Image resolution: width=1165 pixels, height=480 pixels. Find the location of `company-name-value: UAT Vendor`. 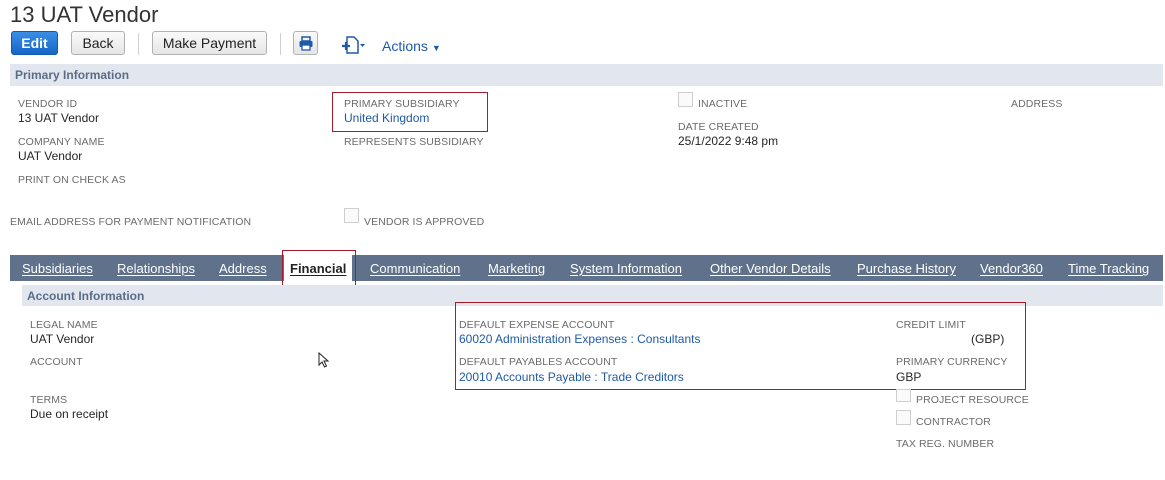

company-name-value: UAT Vendor is located at coordinates (50, 156).